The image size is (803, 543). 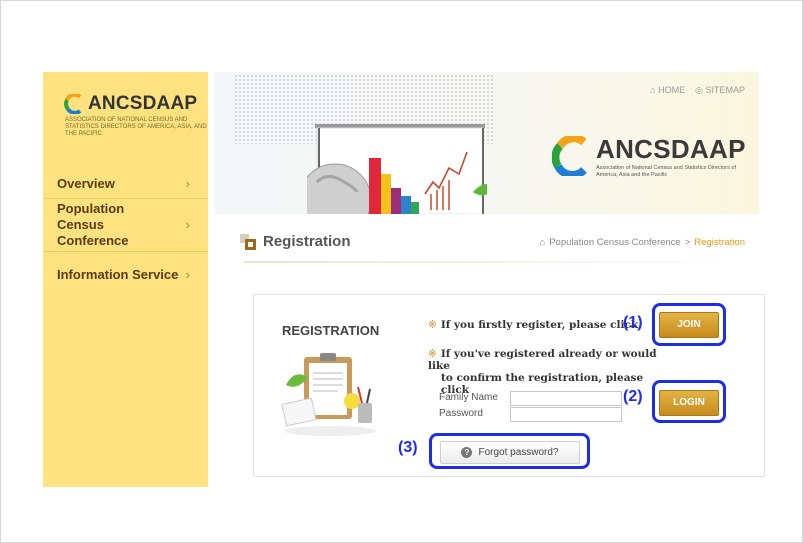 What do you see at coordinates (307, 241) in the screenshot?
I see `page-title: Registration` at bounding box center [307, 241].